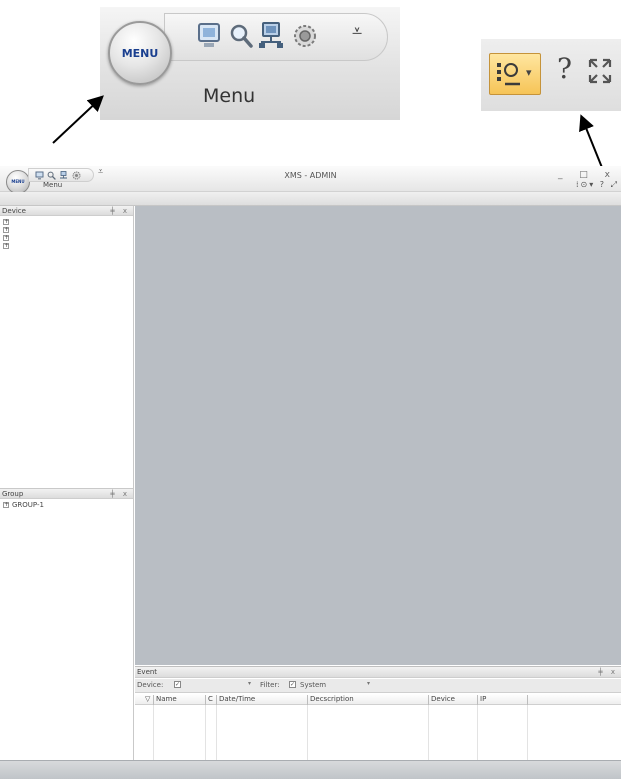 This screenshot has width=621, height=779. I want to click on network-icon, so click(271, 36).